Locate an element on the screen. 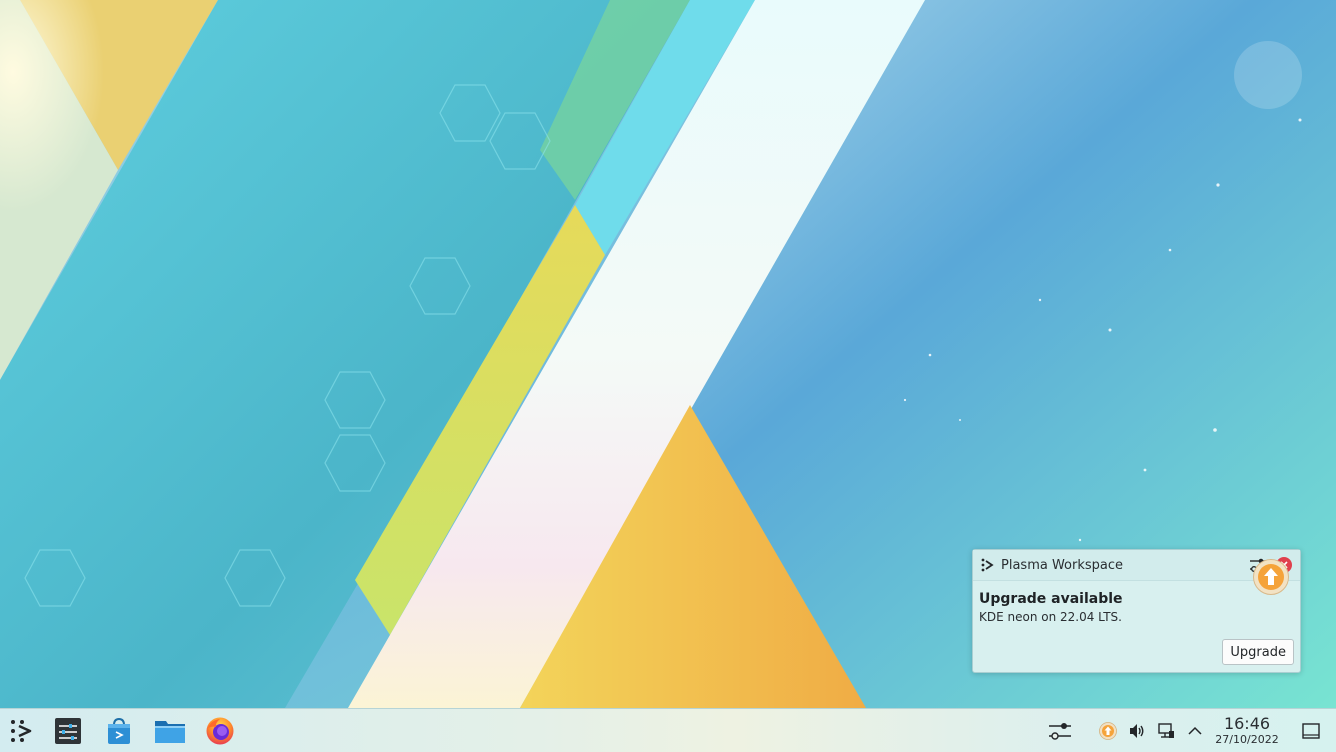 Image resolution: width=1336 pixels, height=752 pixels. digital-clock: 16:46 27/10/2022 is located at coordinates (1247, 730).